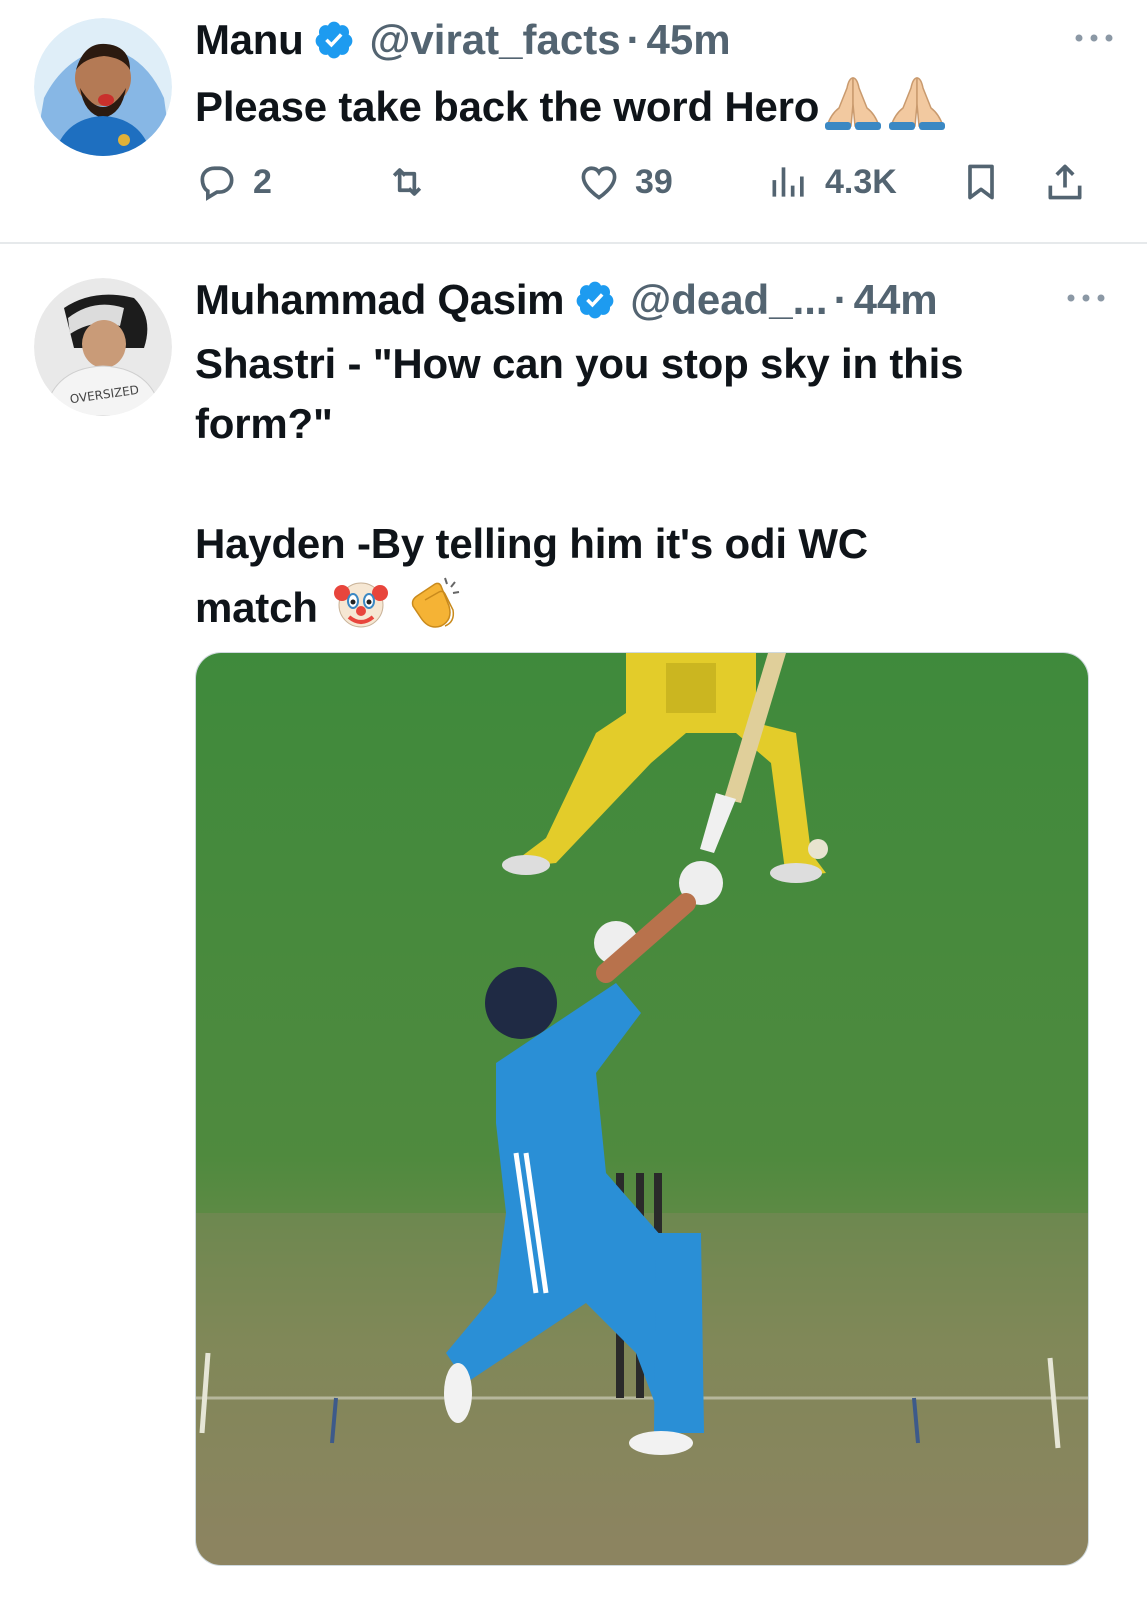 This screenshot has width=1147, height=1600. Describe the element at coordinates (262, 181) in the screenshot. I see `reply-count: 2` at that location.